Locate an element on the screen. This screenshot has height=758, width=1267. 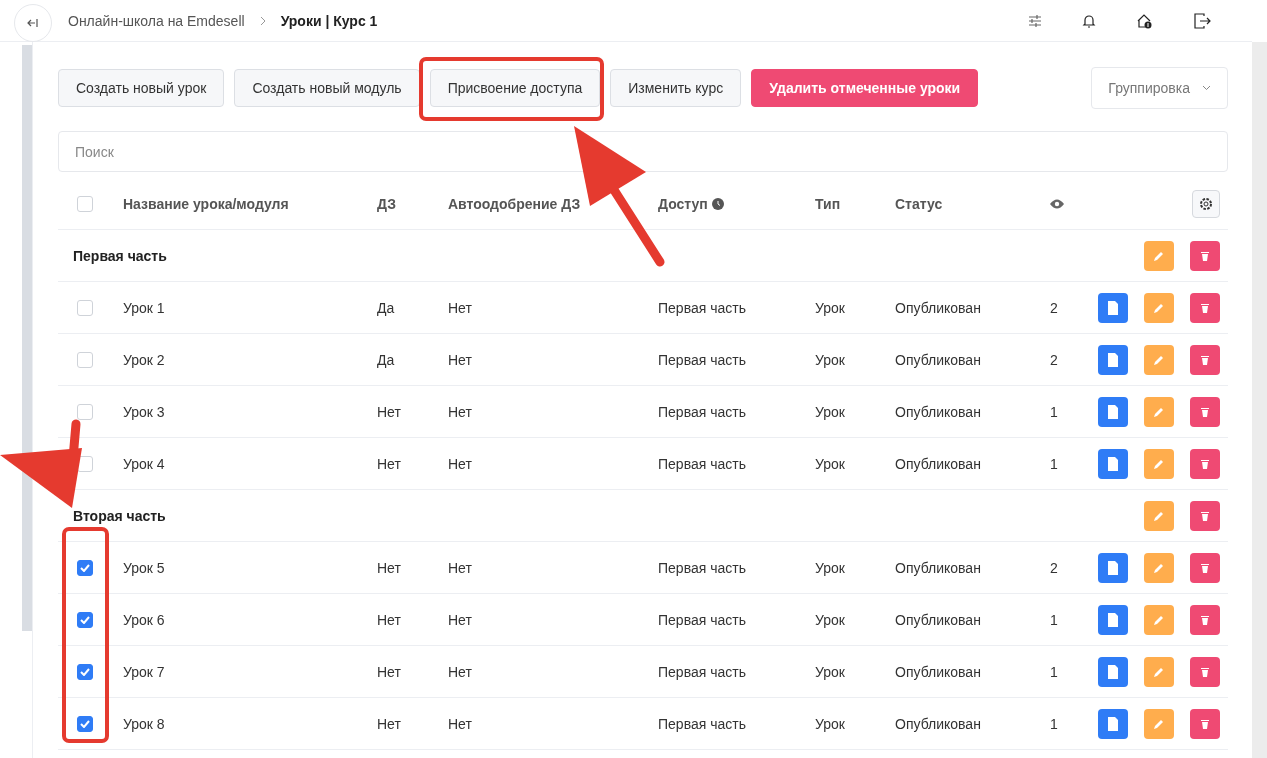
table-cell: Урок 1 is located at coordinates (144, 307).